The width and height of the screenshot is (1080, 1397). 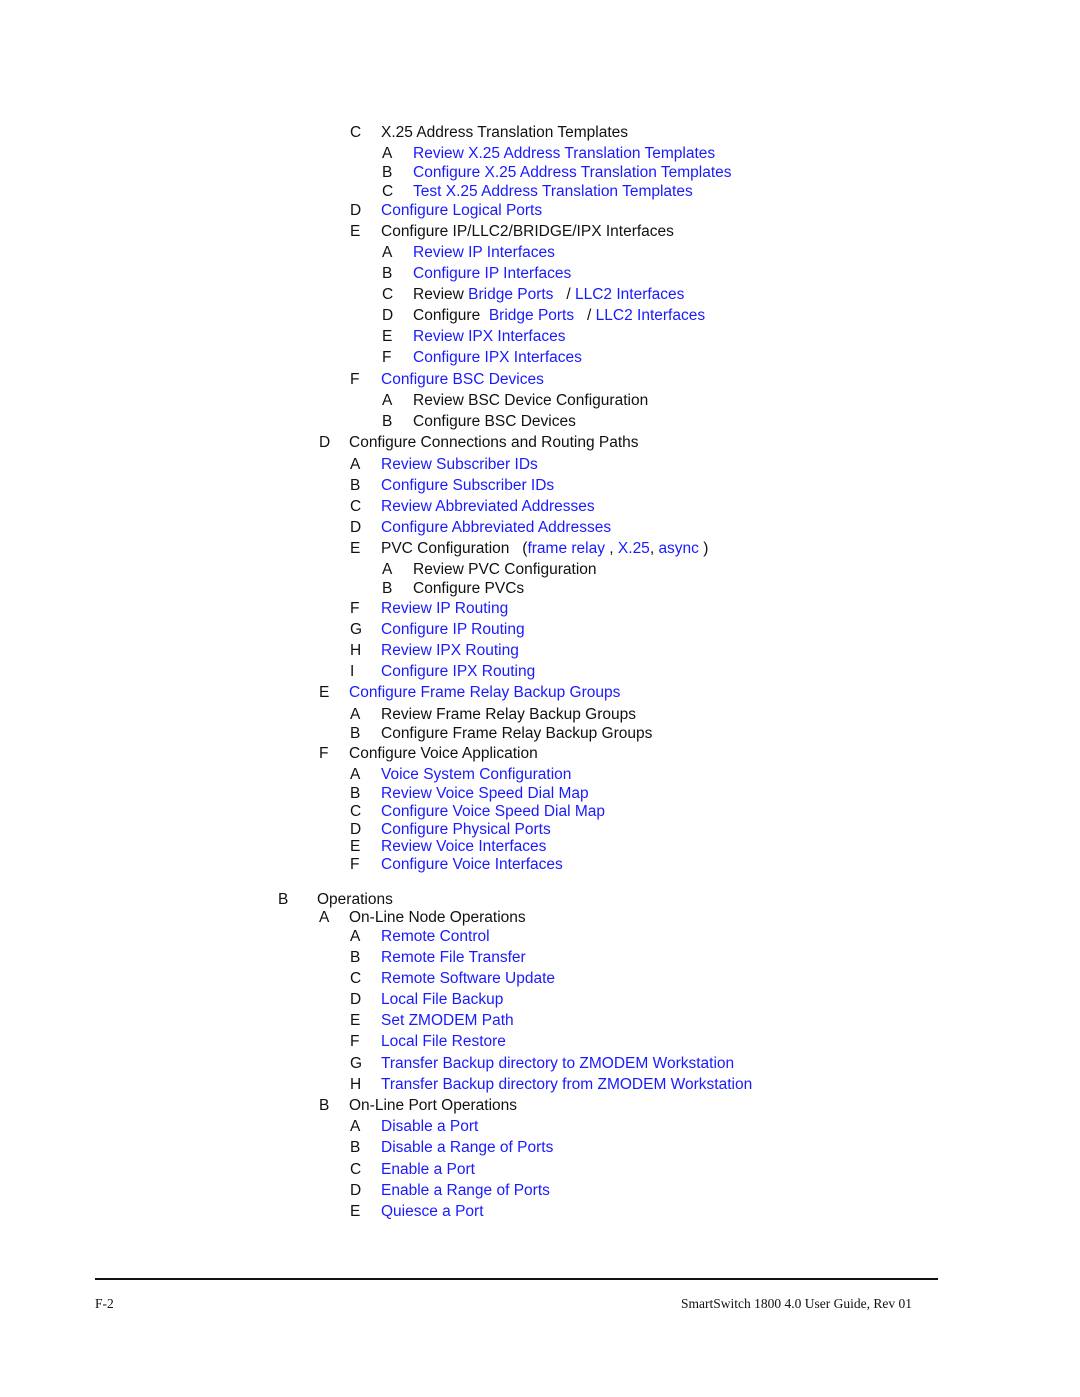 What do you see at coordinates (437, 918) in the screenshot?
I see `toc-entry-title: On-Line Node Operations` at bounding box center [437, 918].